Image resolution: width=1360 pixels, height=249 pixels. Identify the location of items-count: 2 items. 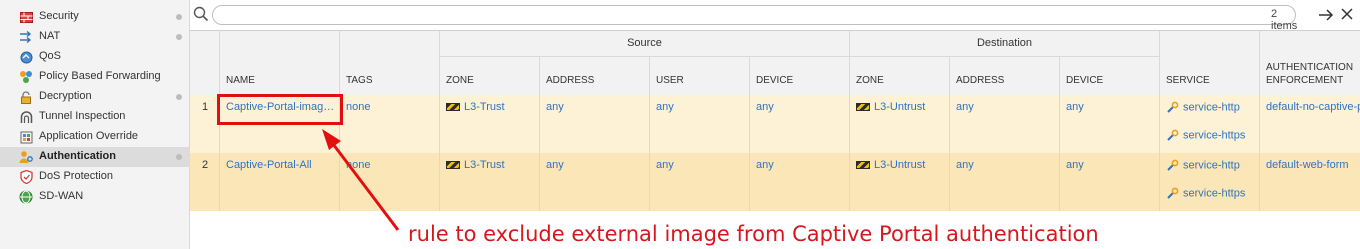
(1284, 20).